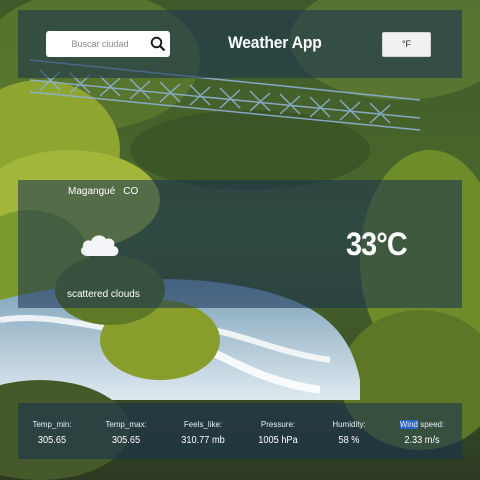  Describe the element at coordinates (349, 433) in the screenshot. I see `stat-humidity: Humidity: 58 %` at that location.